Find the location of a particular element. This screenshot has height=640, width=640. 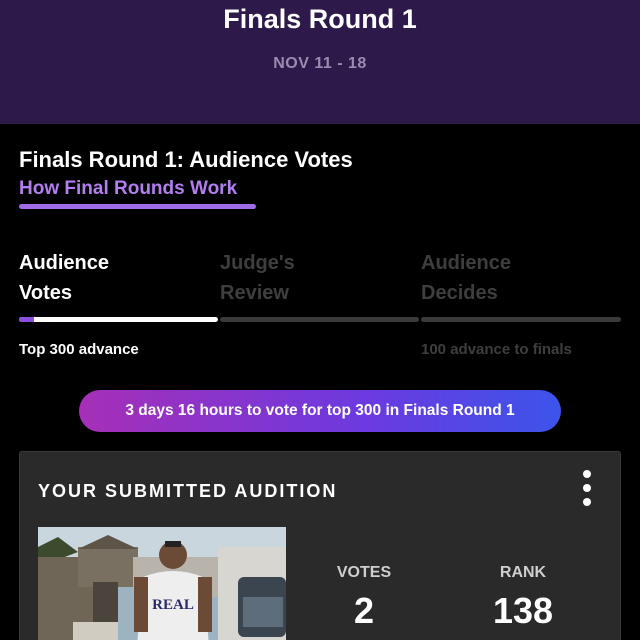

round-dates: NOV 11 - 18 is located at coordinates (320, 63).